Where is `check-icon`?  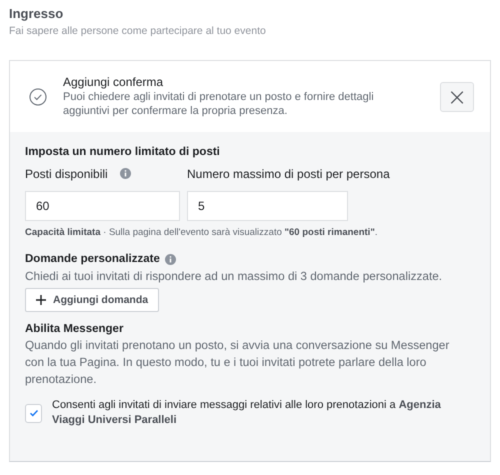 check-icon is located at coordinates (33, 413).